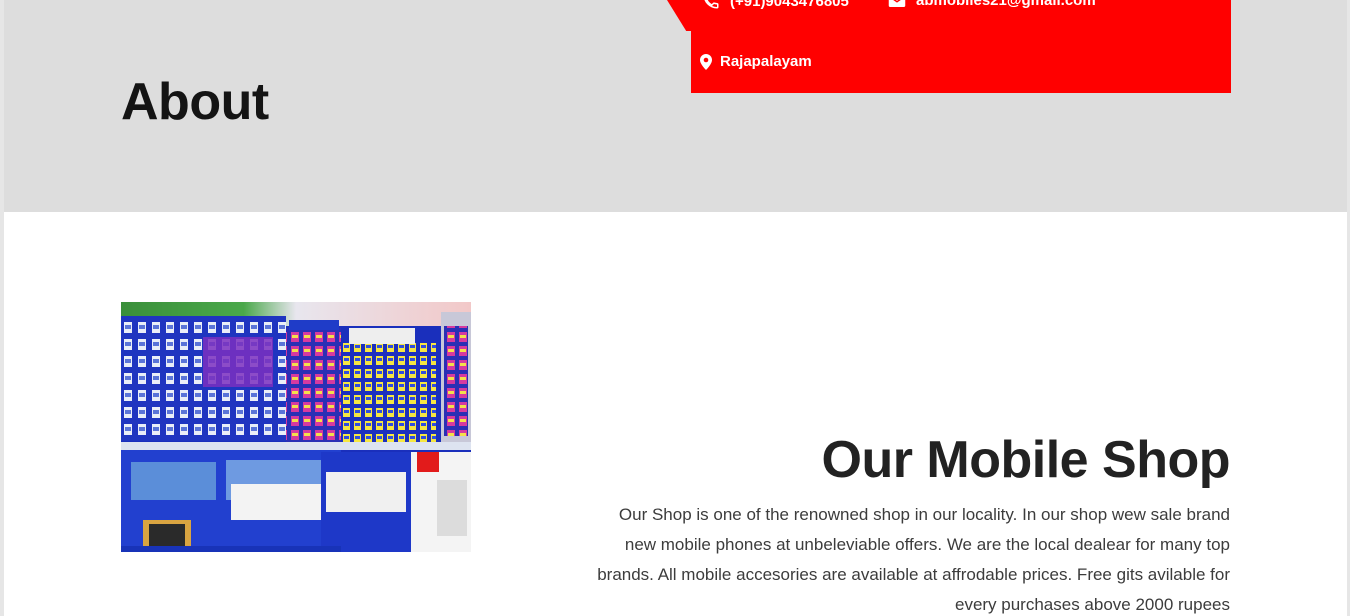  Describe the element at coordinates (961, 46) in the screenshot. I see `contact-info-bar` at that location.